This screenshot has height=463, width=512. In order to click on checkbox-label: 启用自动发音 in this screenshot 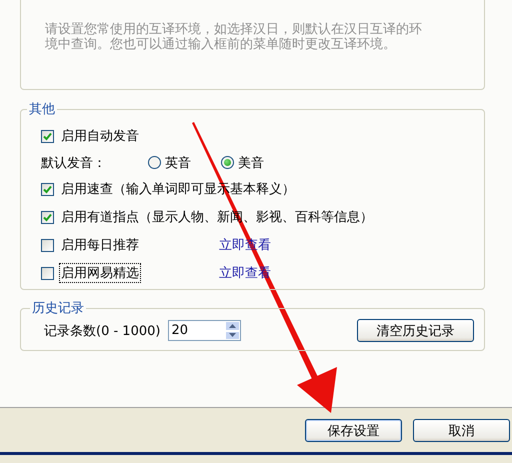, I will do `click(100, 136)`.